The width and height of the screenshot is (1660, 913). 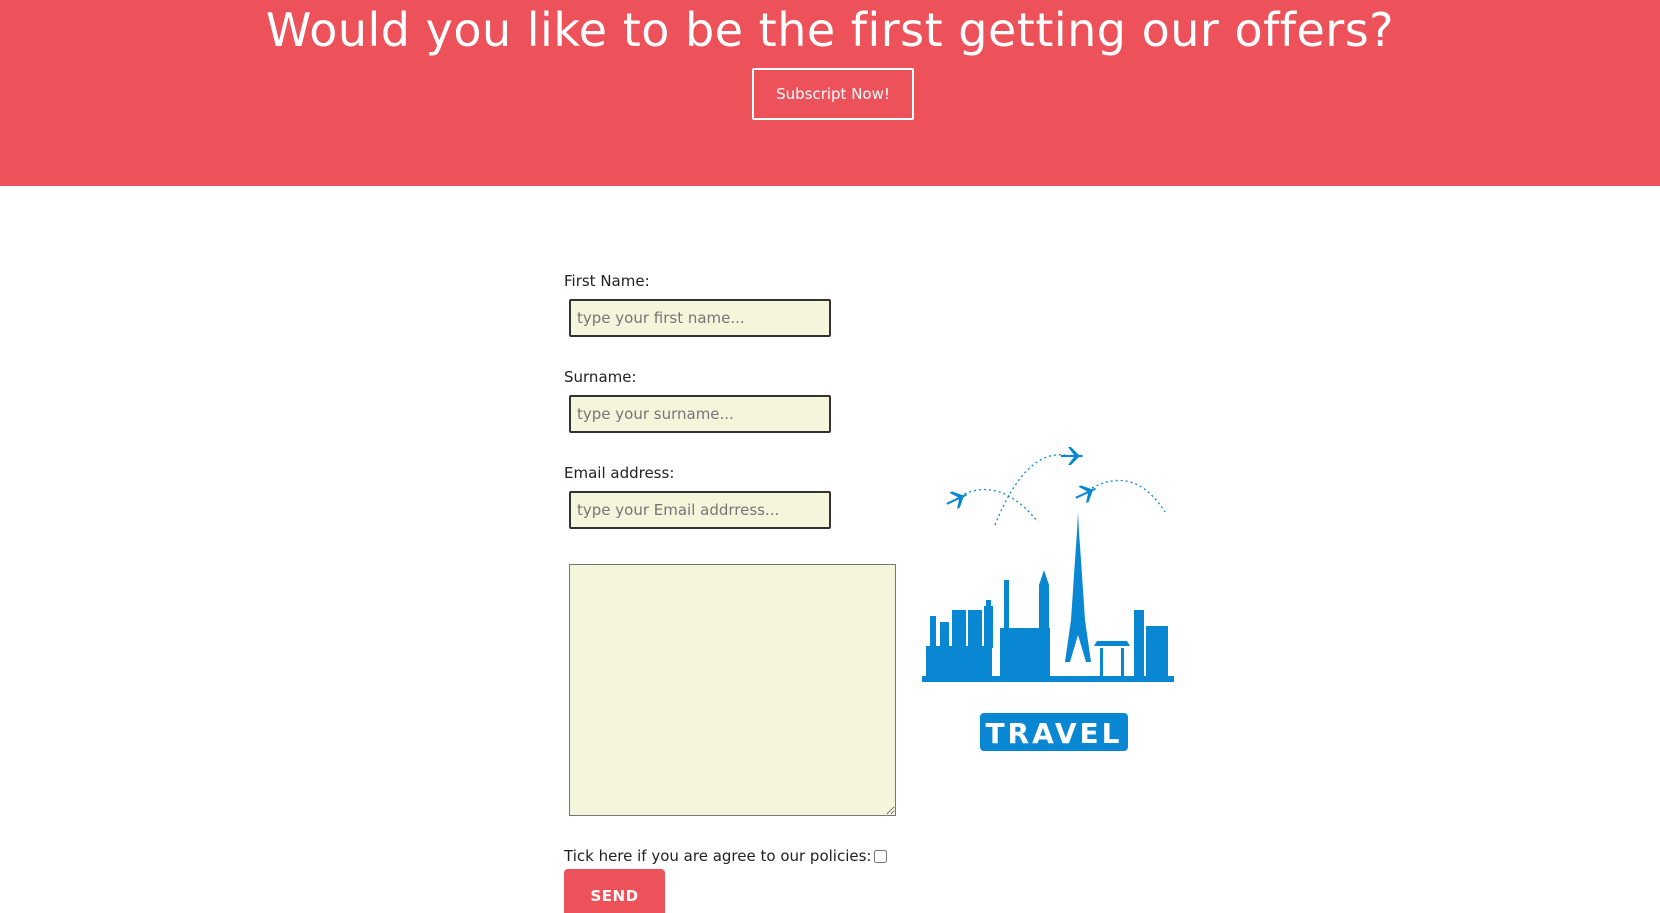 What do you see at coordinates (732, 690) in the screenshot?
I see `message-textarea` at bounding box center [732, 690].